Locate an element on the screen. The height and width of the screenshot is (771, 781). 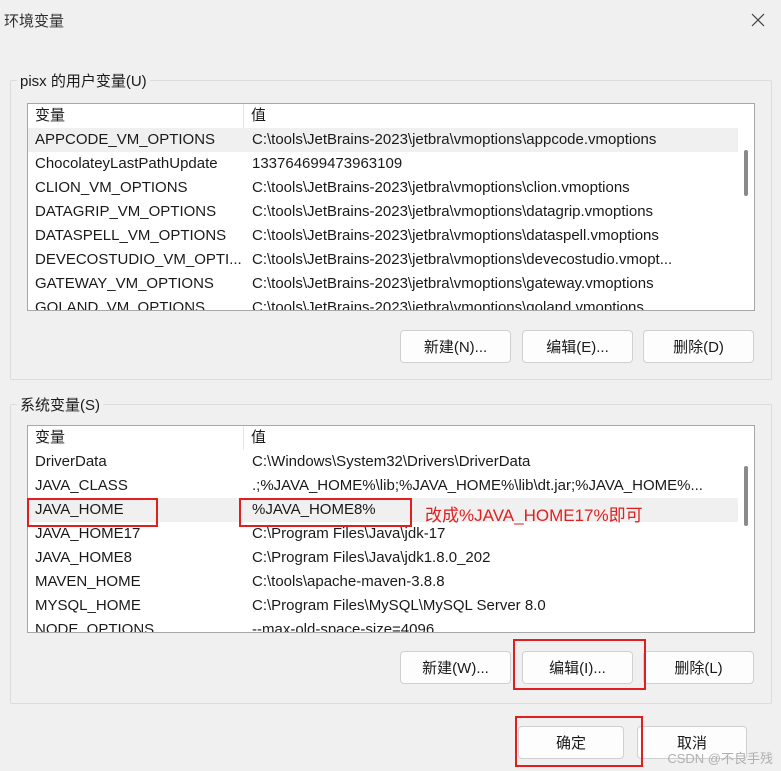
variable-name: DriverData is located at coordinates (71, 461).